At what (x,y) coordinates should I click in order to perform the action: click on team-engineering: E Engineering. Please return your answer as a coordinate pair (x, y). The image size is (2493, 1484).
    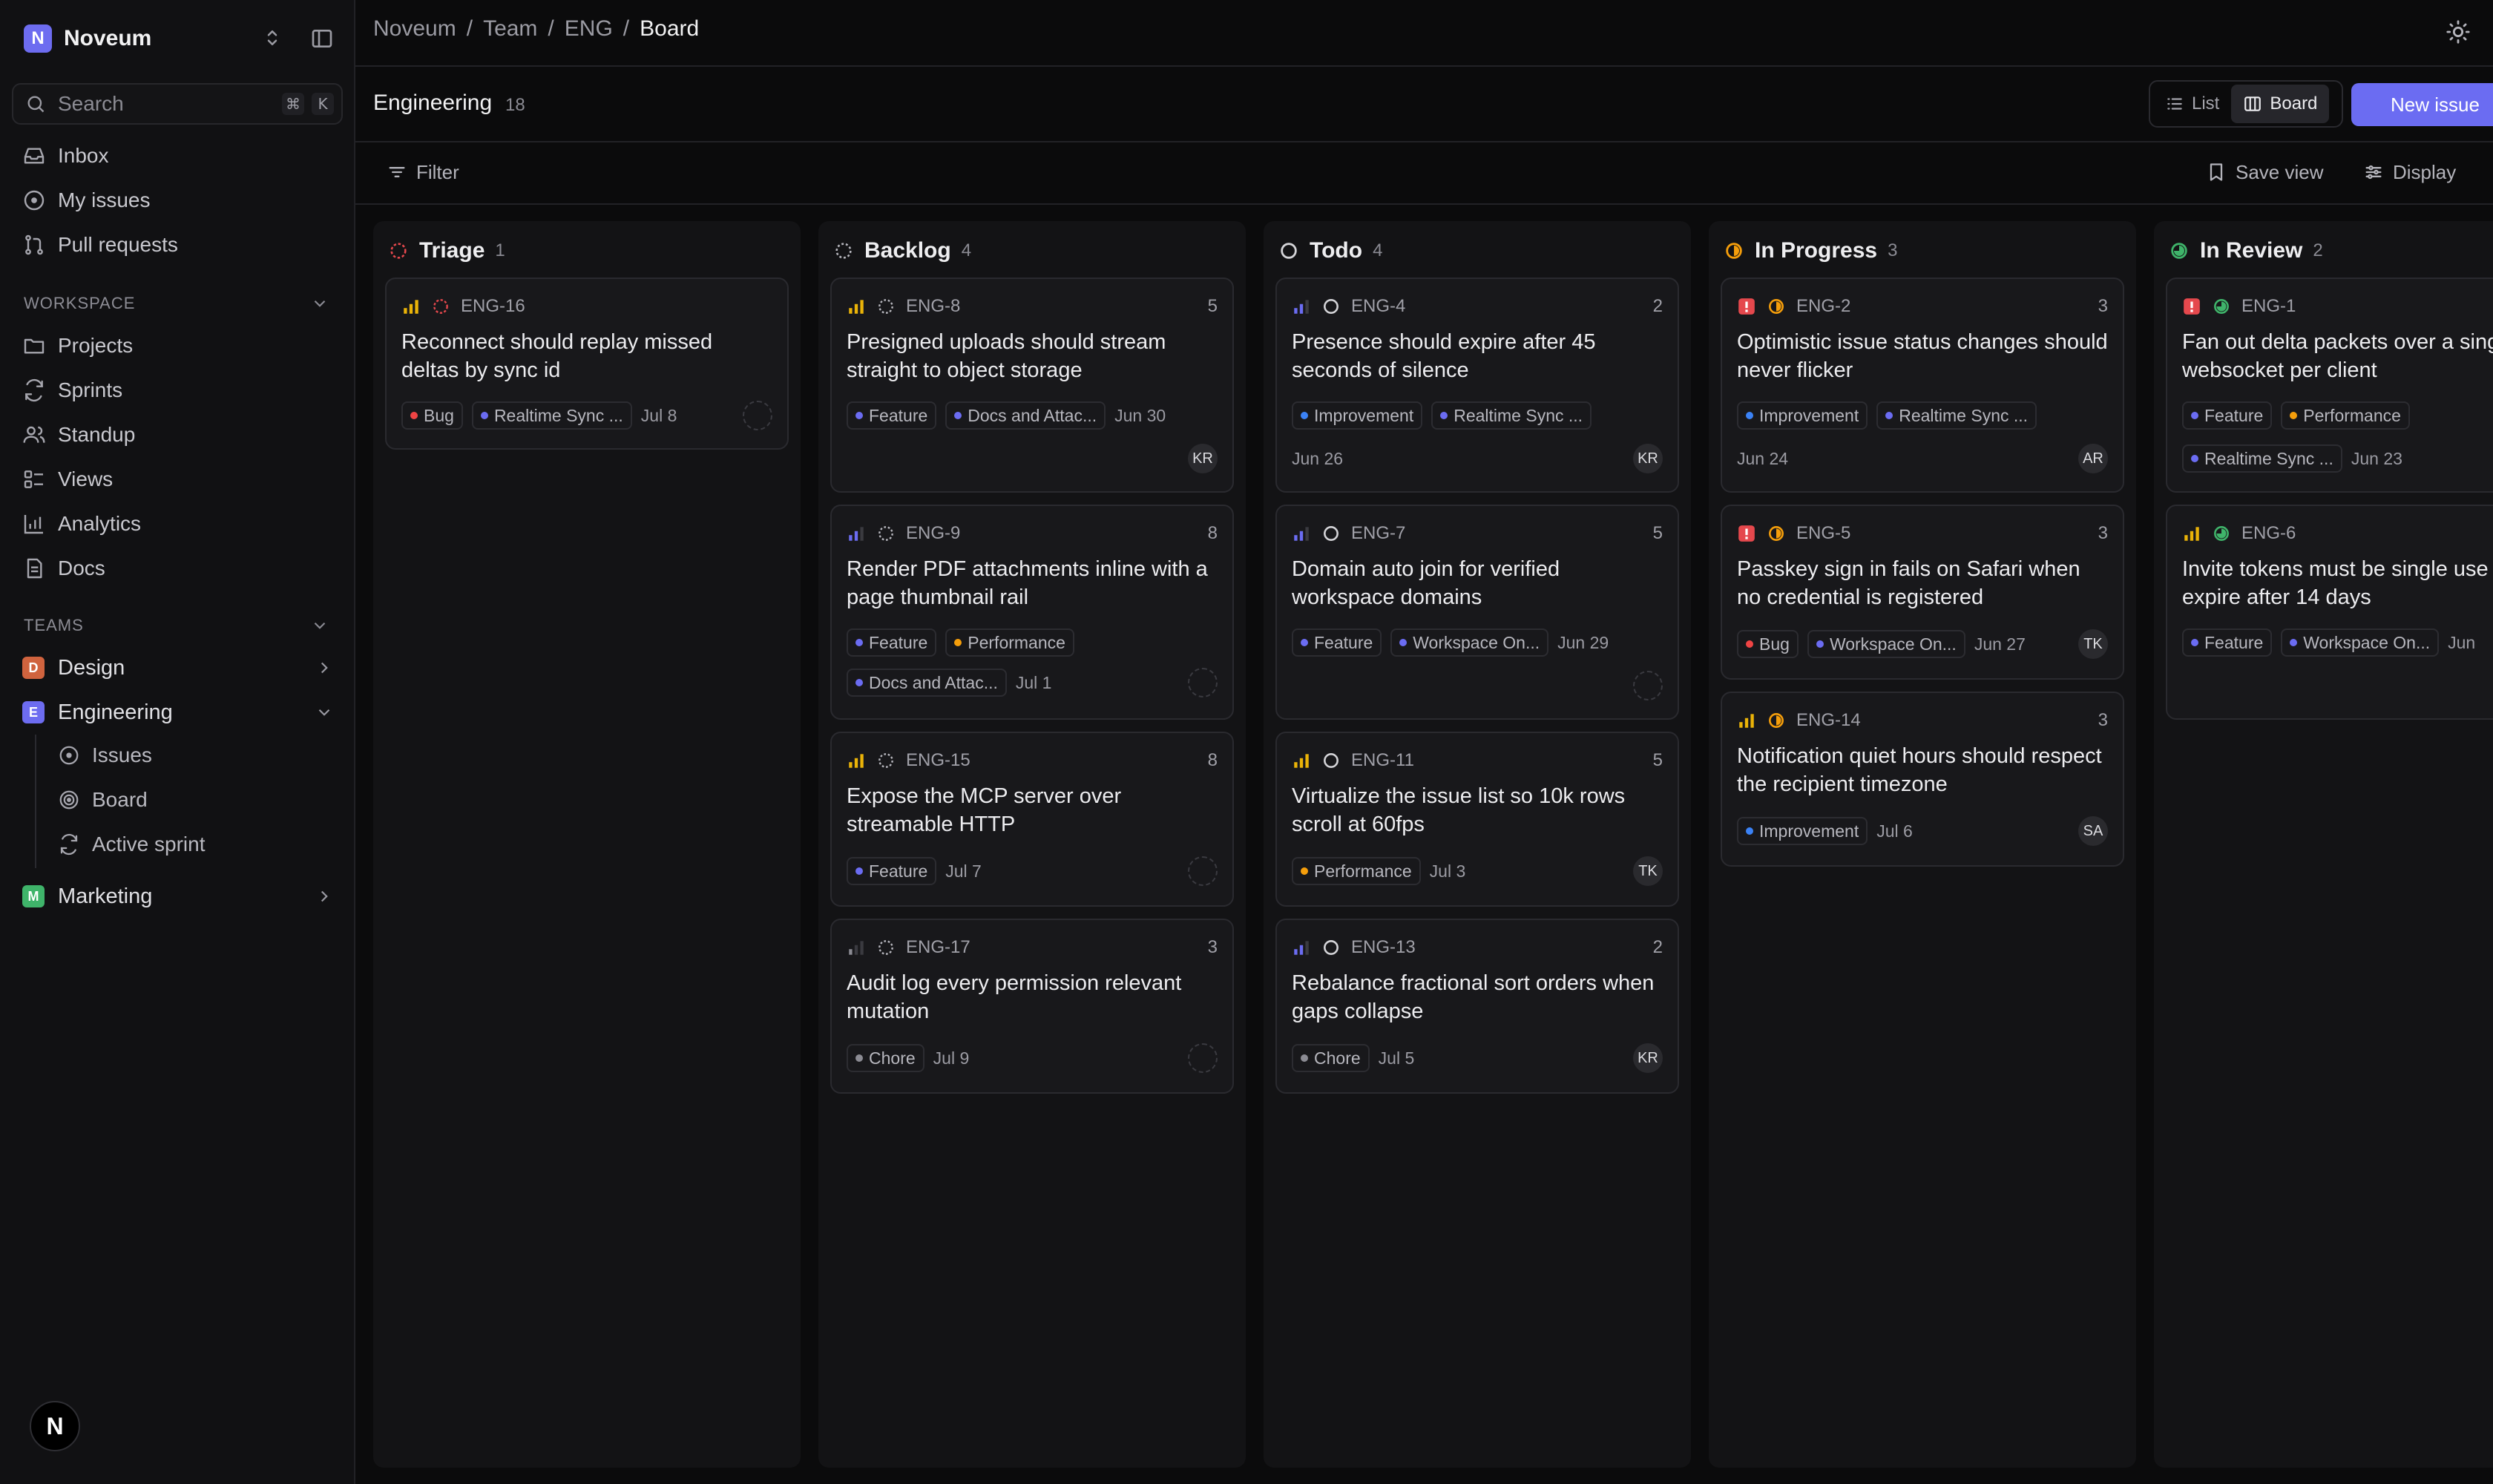
    Looking at the image, I should click on (178, 712).